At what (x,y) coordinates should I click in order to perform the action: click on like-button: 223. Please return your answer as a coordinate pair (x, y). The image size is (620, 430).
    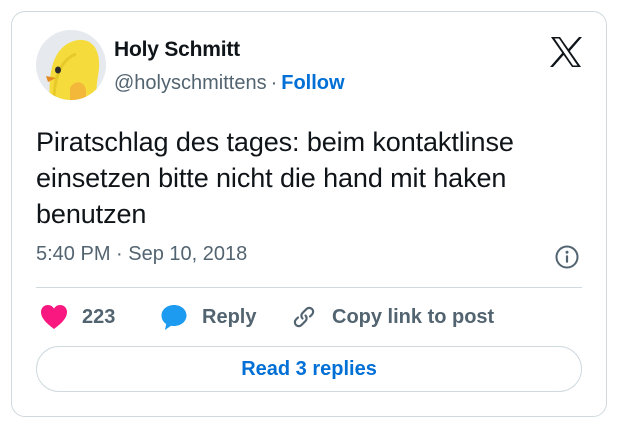
    Looking at the image, I should click on (77, 317).